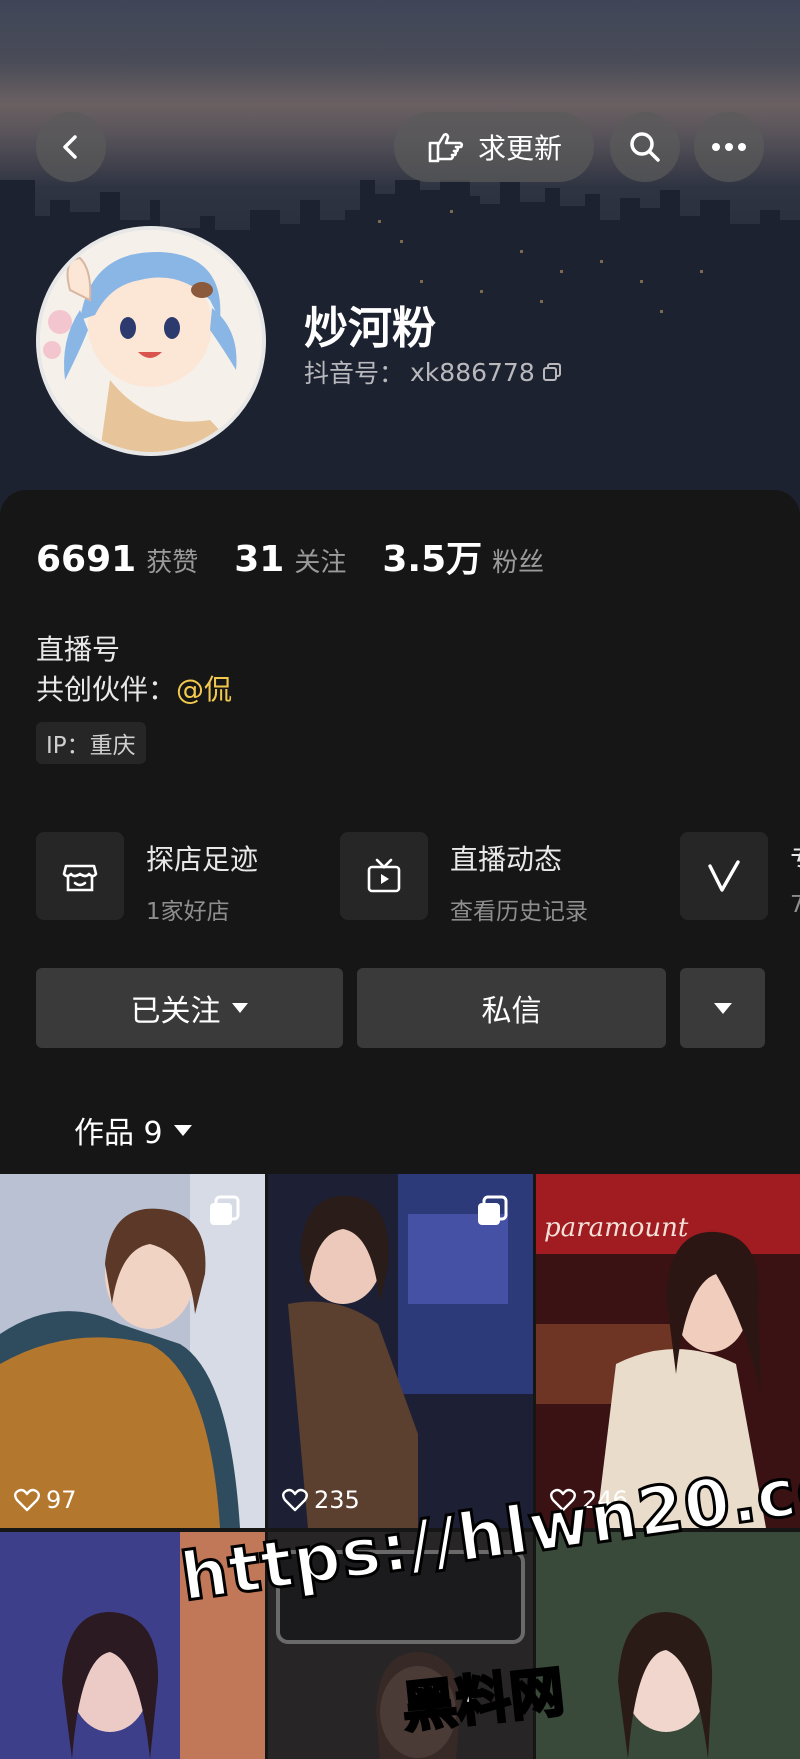  I want to click on bio-partner-line: 共创伙伴：@侃, so click(134, 688).